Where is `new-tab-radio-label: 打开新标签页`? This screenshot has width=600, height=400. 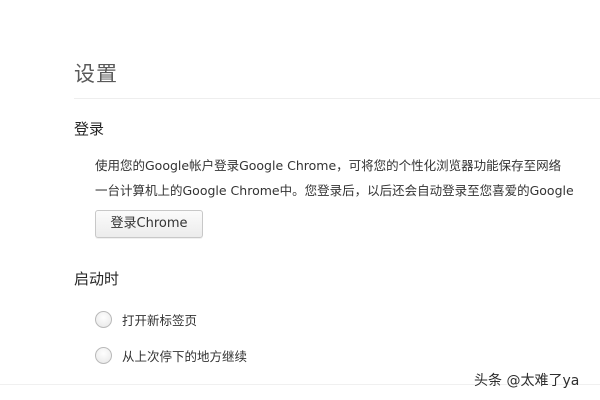 new-tab-radio-label: 打开新标签页 is located at coordinates (160, 320).